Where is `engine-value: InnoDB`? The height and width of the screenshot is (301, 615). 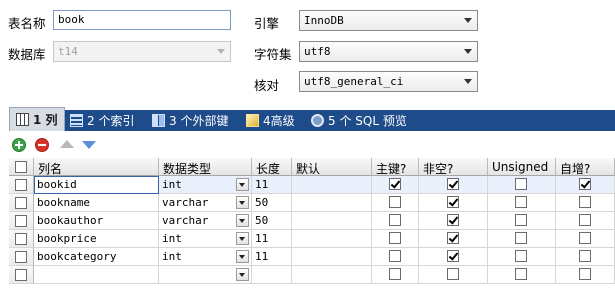
engine-value: InnoDB is located at coordinates (324, 20).